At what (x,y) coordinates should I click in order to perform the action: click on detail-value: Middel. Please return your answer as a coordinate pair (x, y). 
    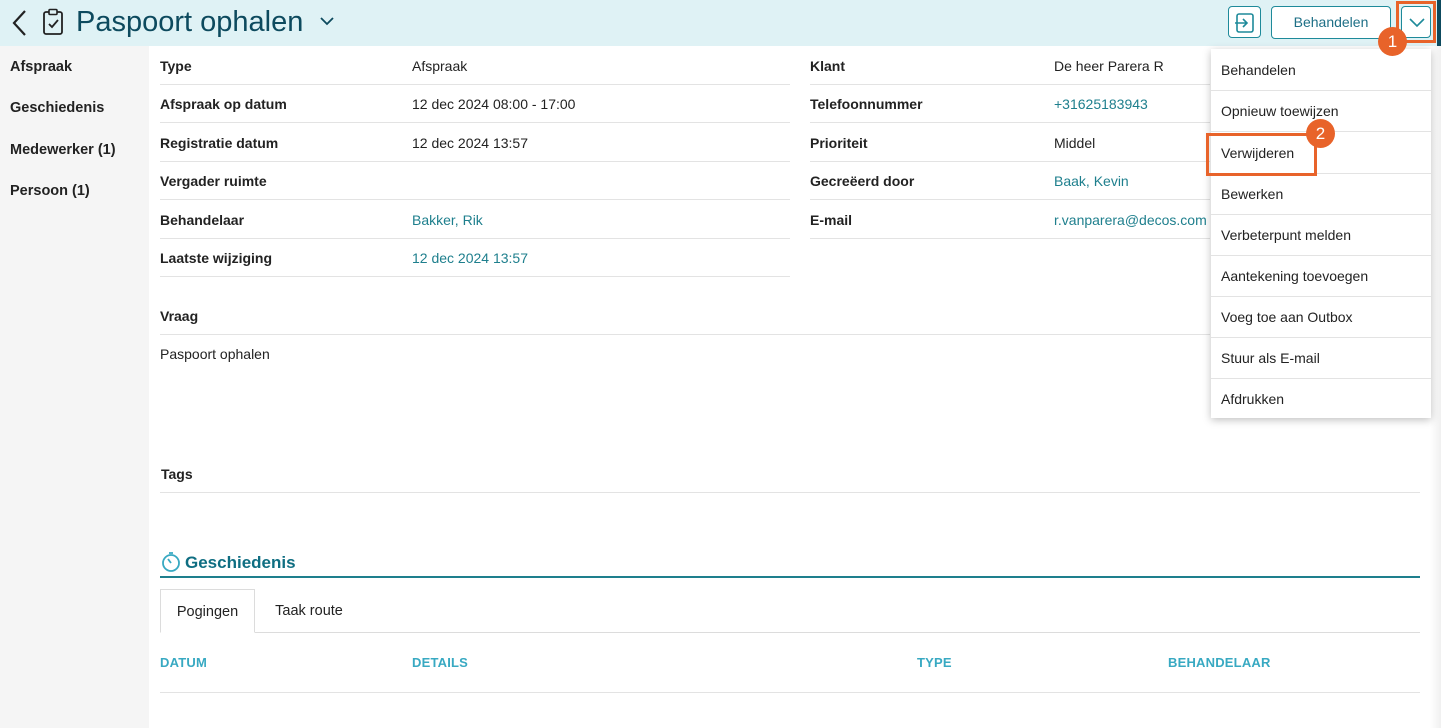
    Looking at the image, I should click on (1075, 143).